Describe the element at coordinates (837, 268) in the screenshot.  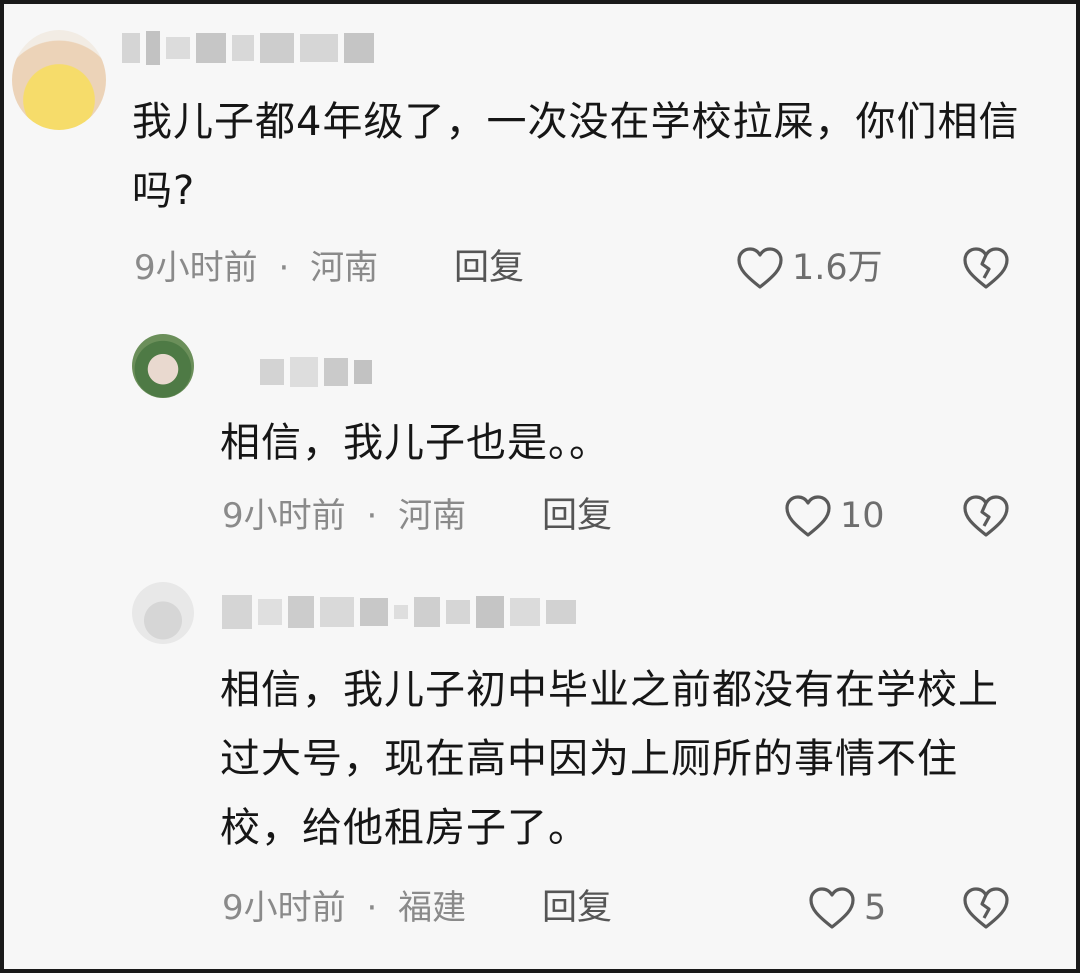
I see `like-count: 1.6万` at that location.